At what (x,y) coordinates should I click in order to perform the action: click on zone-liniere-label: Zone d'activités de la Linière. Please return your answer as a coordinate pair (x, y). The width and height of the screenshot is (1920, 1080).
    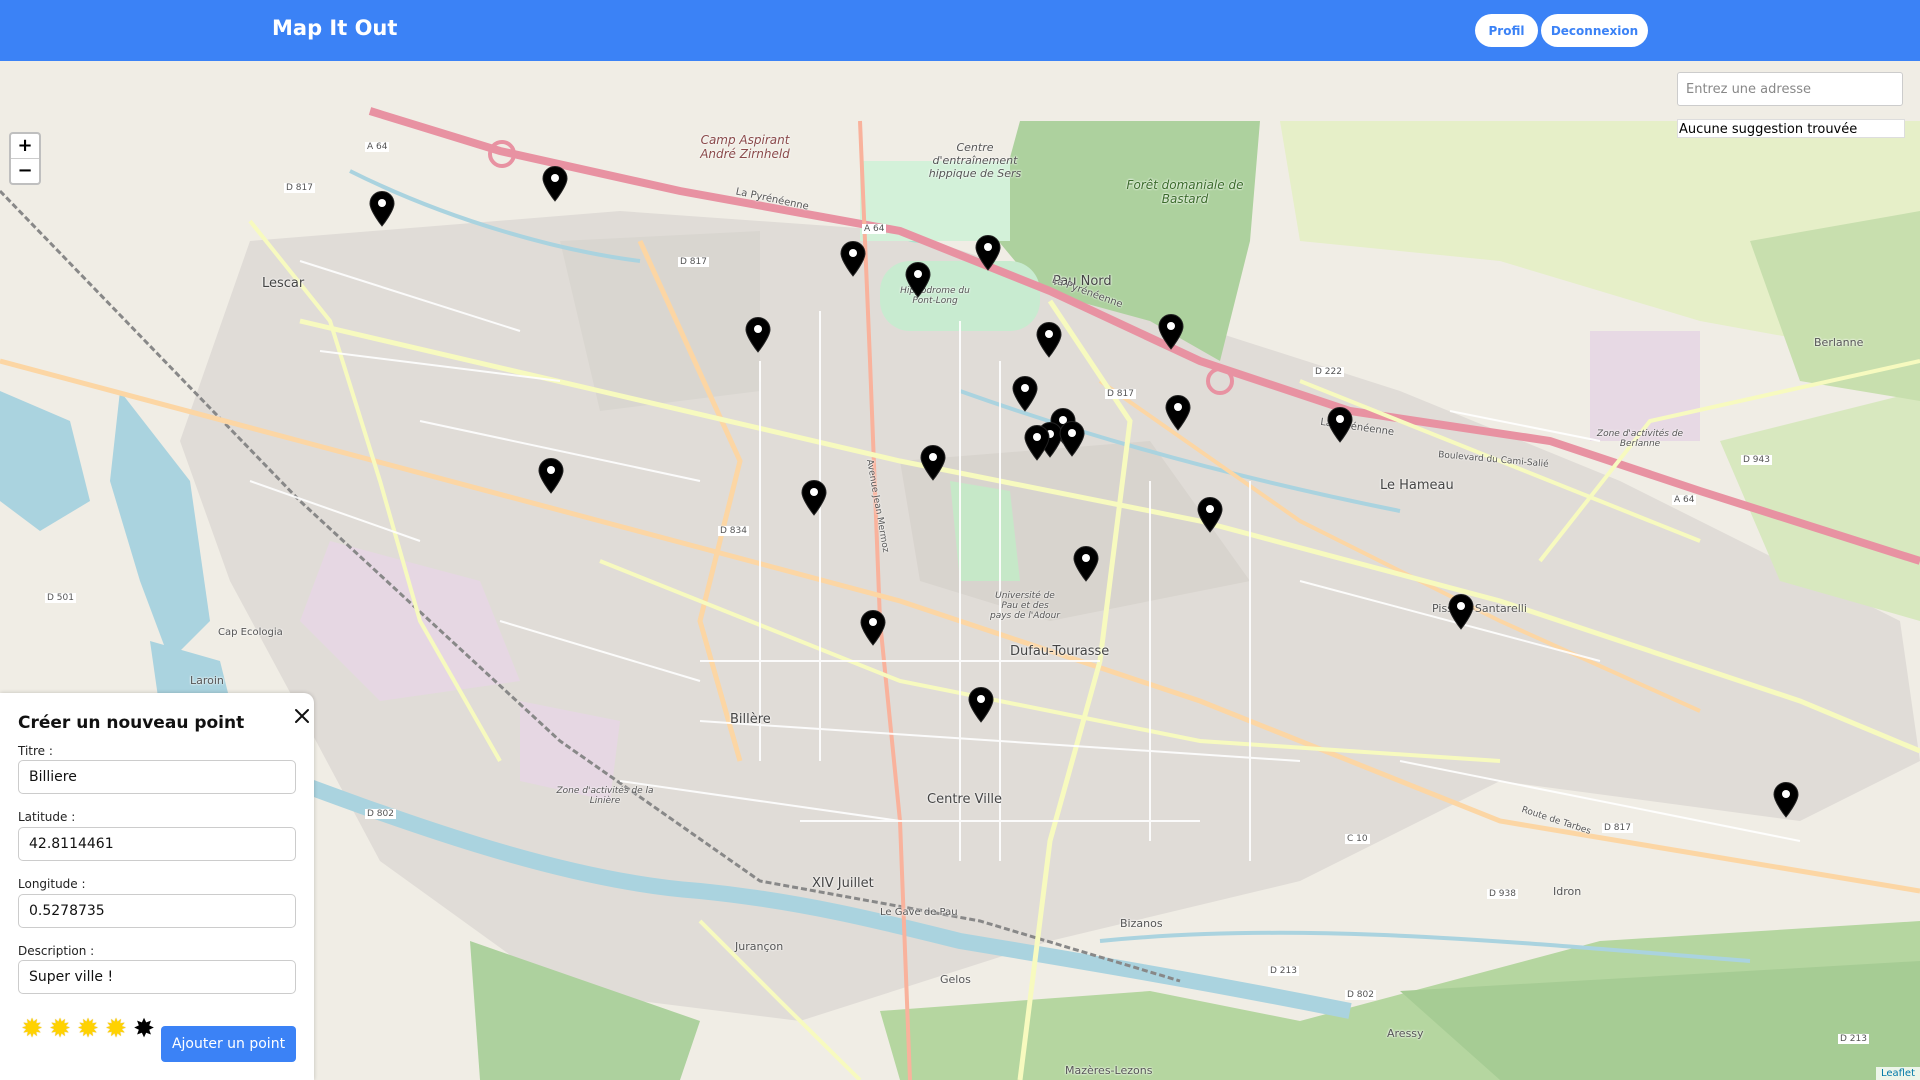
    Looking at the image, I should click on (605, 796).